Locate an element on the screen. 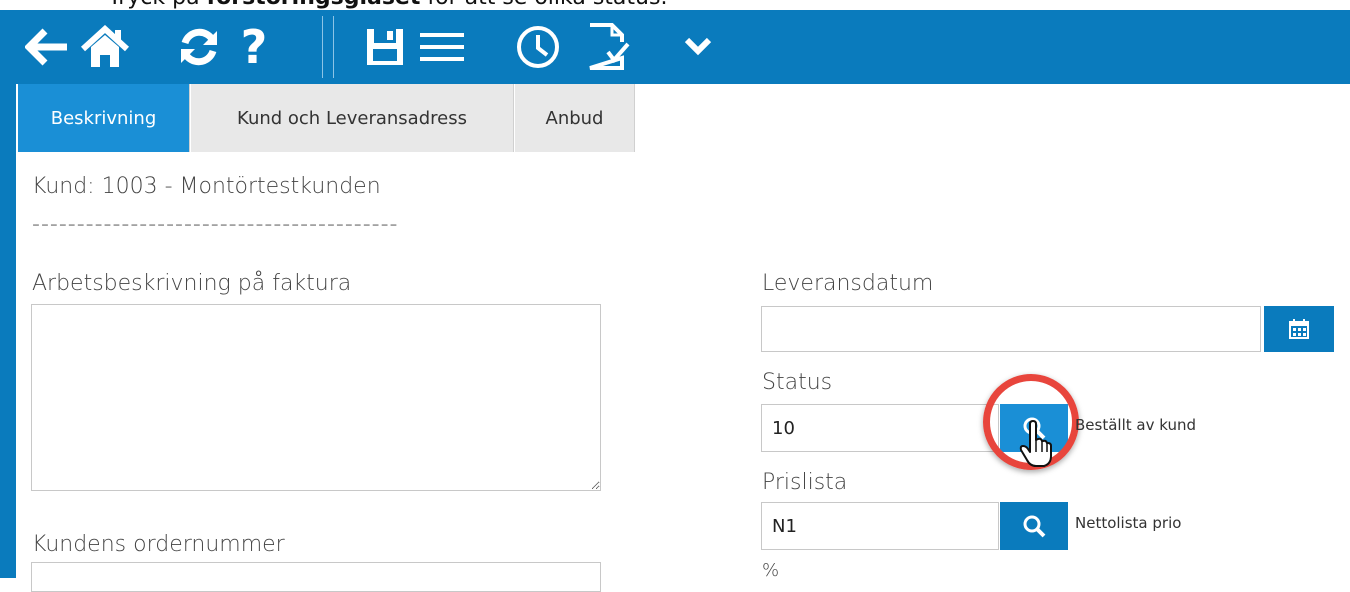 The image size is (1350, 592). calendar-icon is located at coordinates (1299, 329).